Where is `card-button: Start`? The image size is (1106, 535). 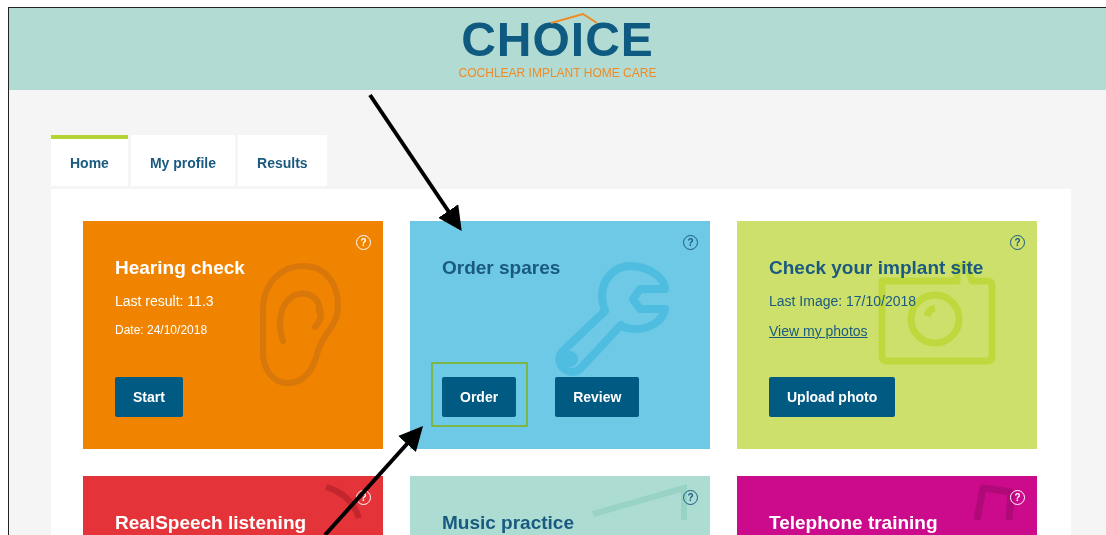
card-button: Start is located at coordinates (149, 397).